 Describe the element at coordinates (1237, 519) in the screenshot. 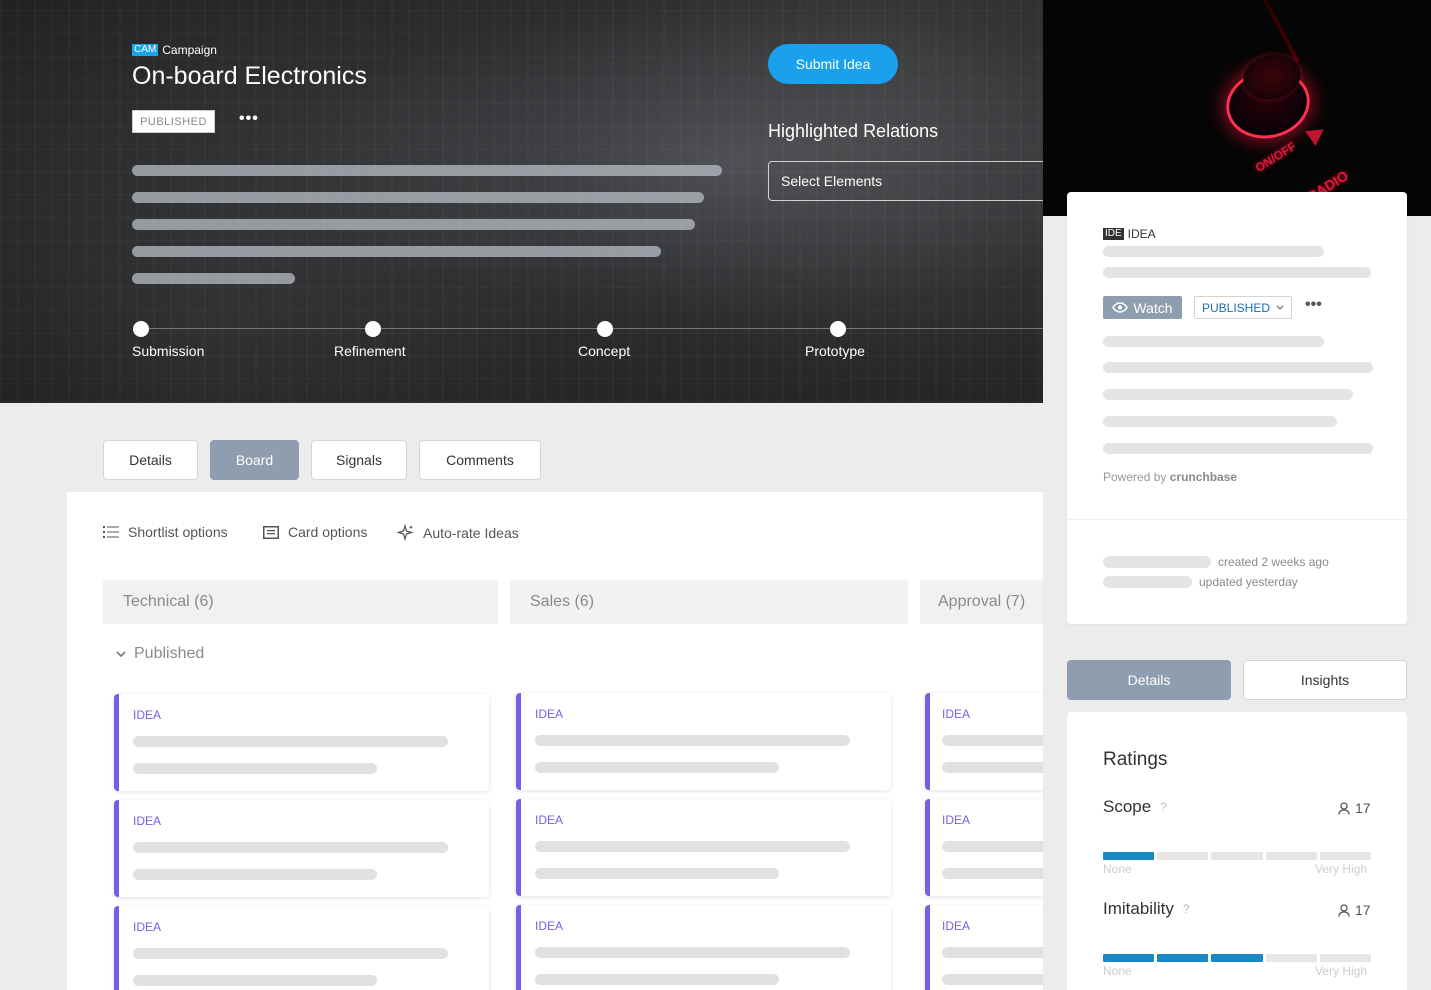

I see `divider` at that location.